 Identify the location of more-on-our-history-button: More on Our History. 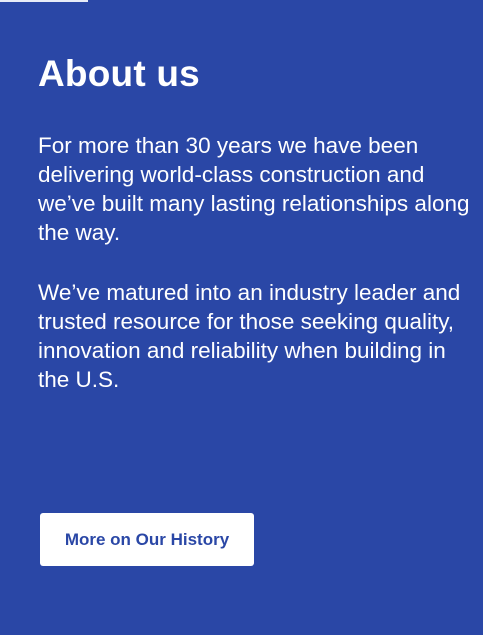
(147, 539).